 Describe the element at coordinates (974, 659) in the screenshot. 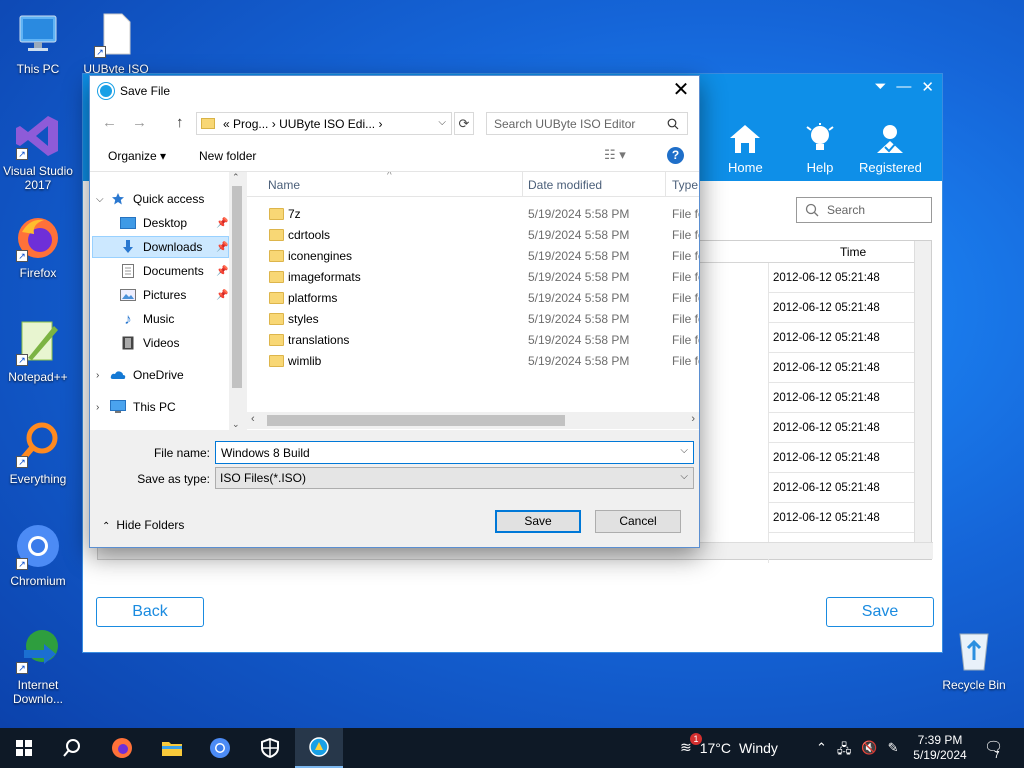

I see `desktop-icon-recycle-bin: Recycle Bin` at that location.